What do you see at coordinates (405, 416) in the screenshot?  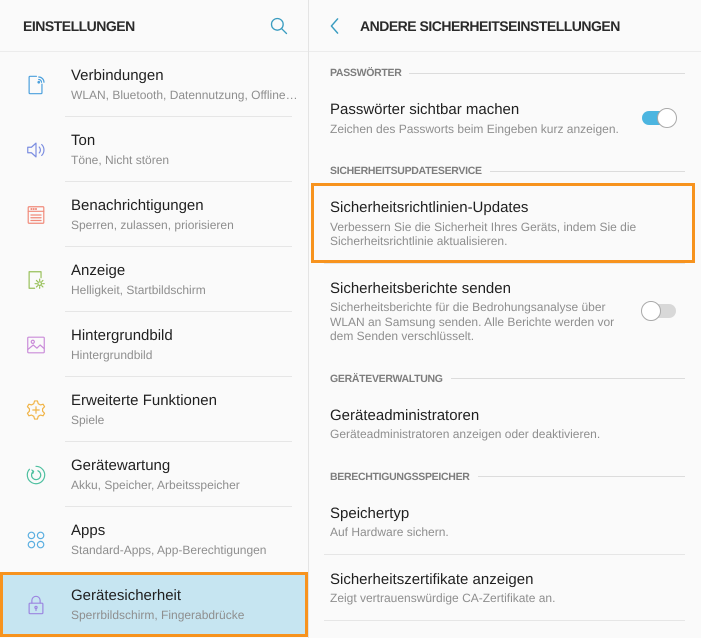 I see `setting-title: Geräteadministratoren` at bounding box center [405, 416].